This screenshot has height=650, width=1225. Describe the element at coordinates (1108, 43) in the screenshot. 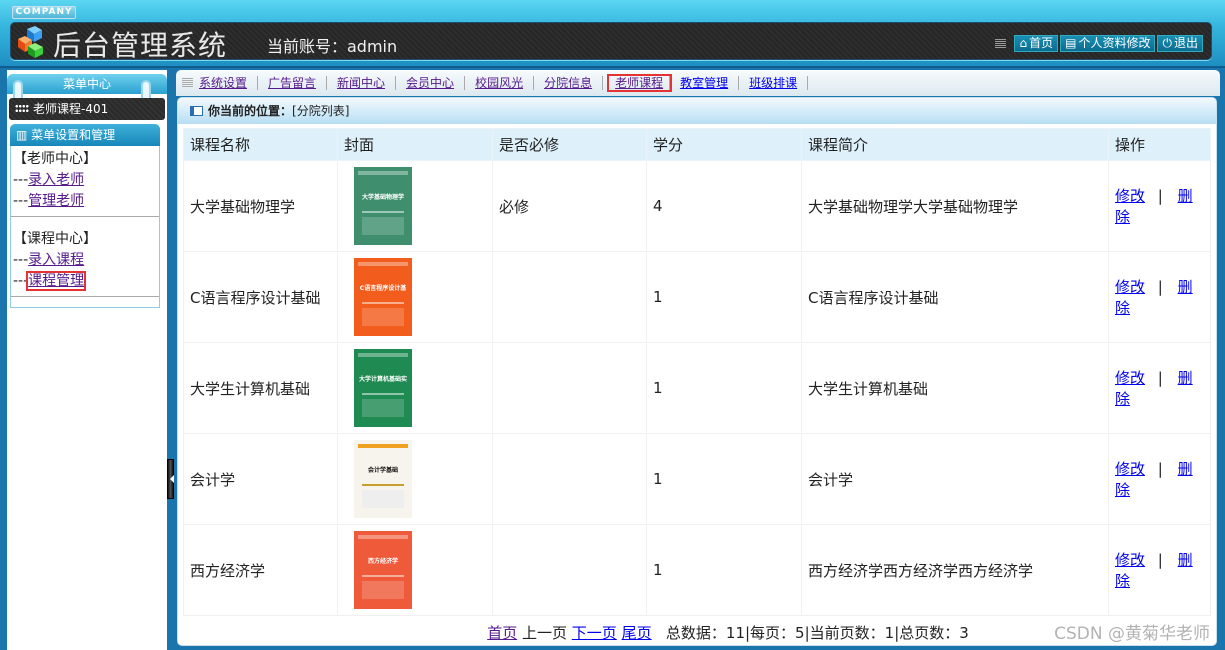

I see `profile-edit-button: ▤ 个人资料修改` at that location.